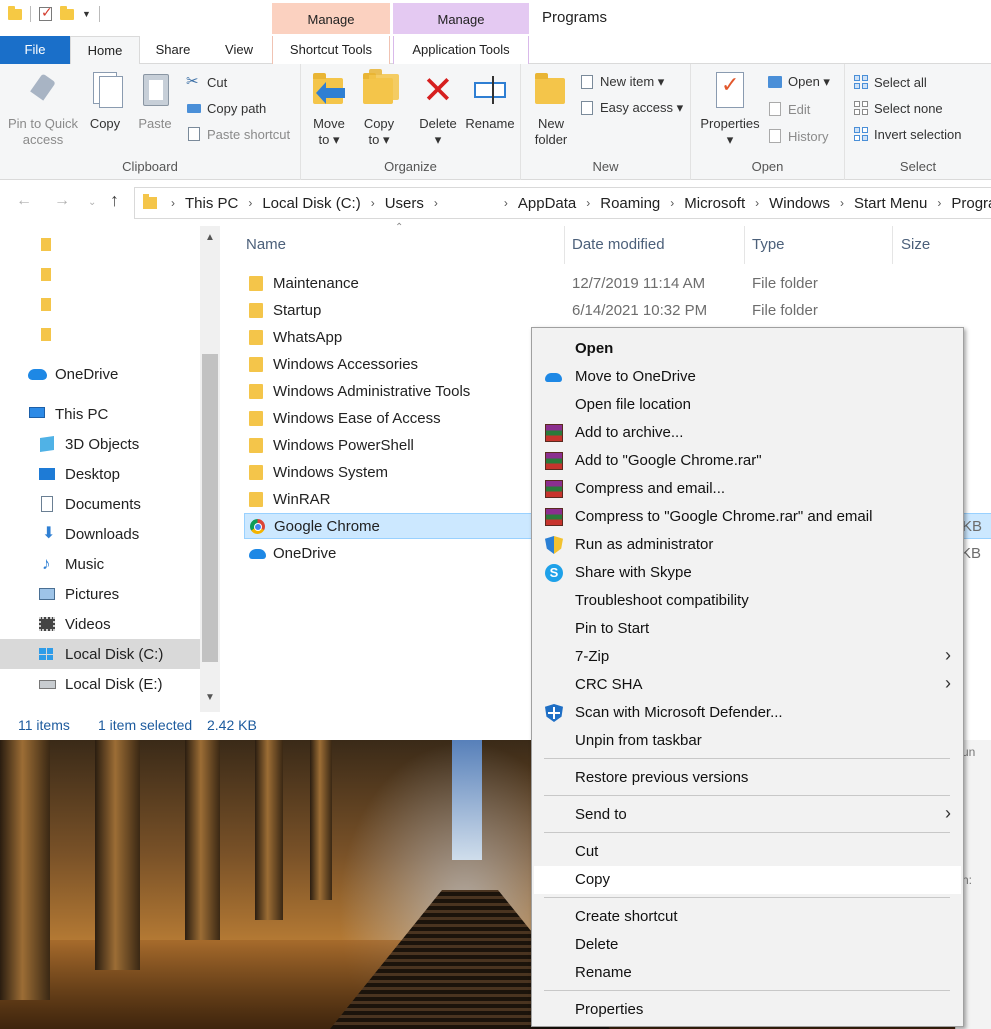 The image size is (991, 1029). I want to click on invert-selection-button: Invert selection, so click(907, 134).